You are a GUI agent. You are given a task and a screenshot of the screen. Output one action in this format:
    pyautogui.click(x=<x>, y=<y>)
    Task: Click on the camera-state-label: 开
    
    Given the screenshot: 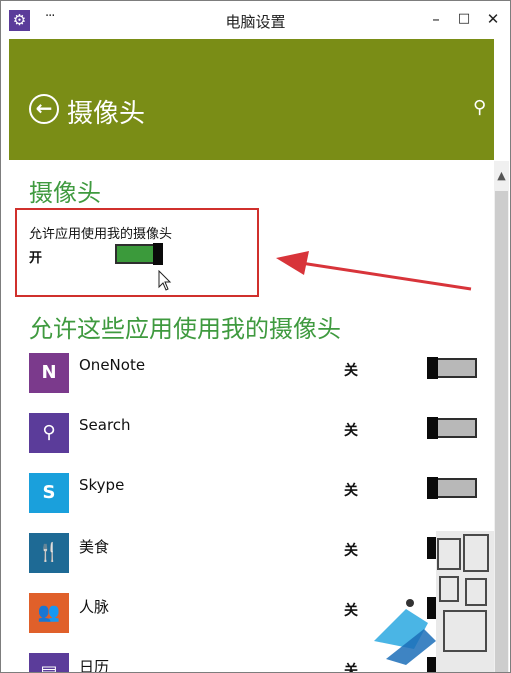 What is the action you would take?
    pyautogui.click(x=36, y=258)
    